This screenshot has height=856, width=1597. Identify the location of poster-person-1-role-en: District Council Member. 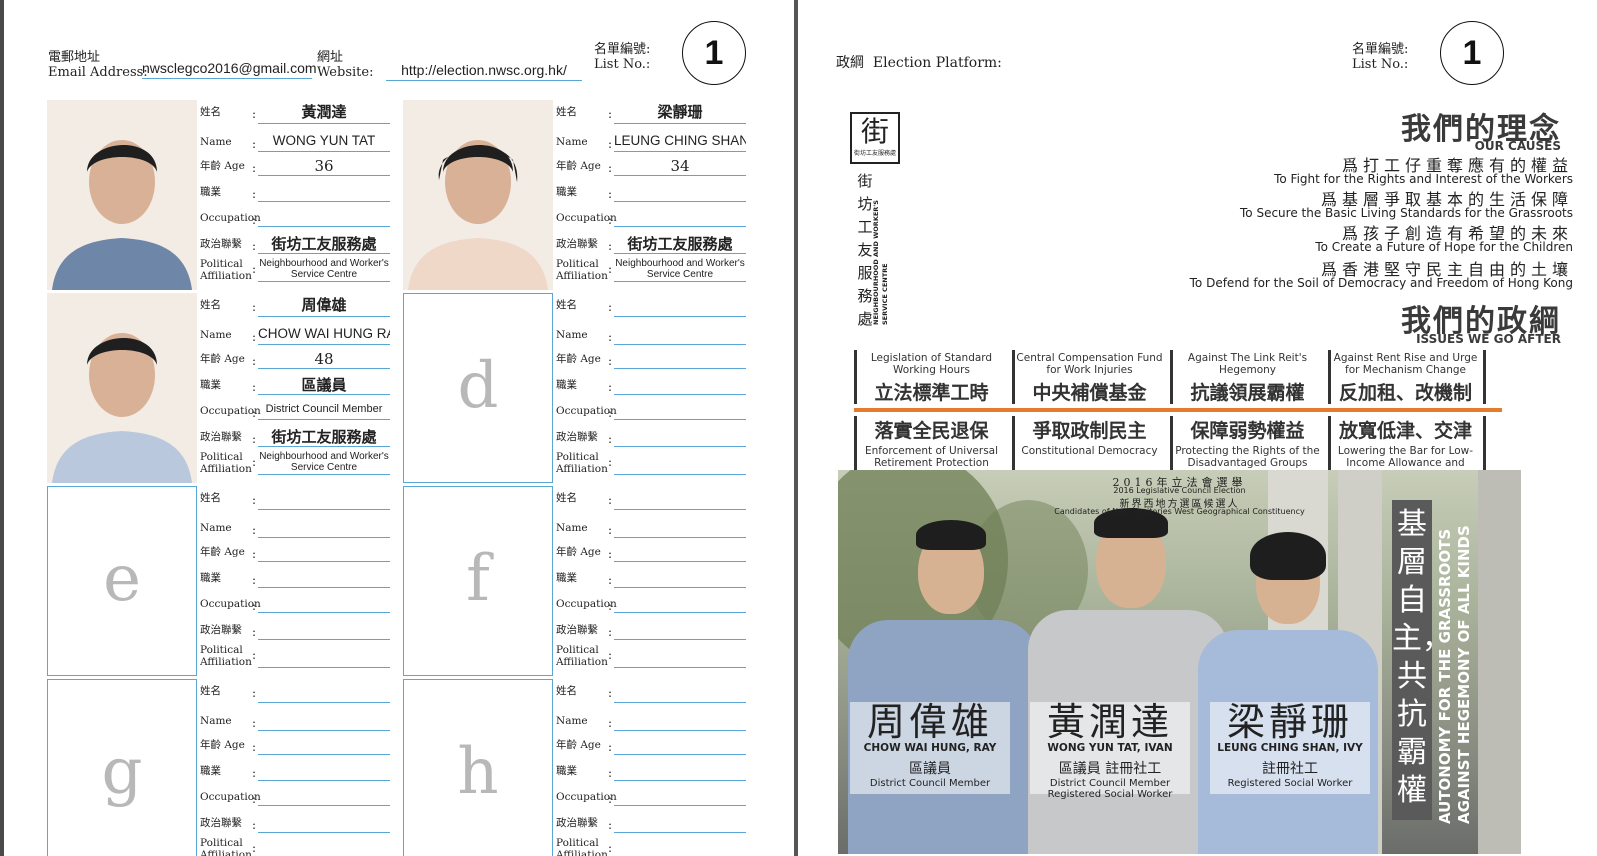
(930, 783).